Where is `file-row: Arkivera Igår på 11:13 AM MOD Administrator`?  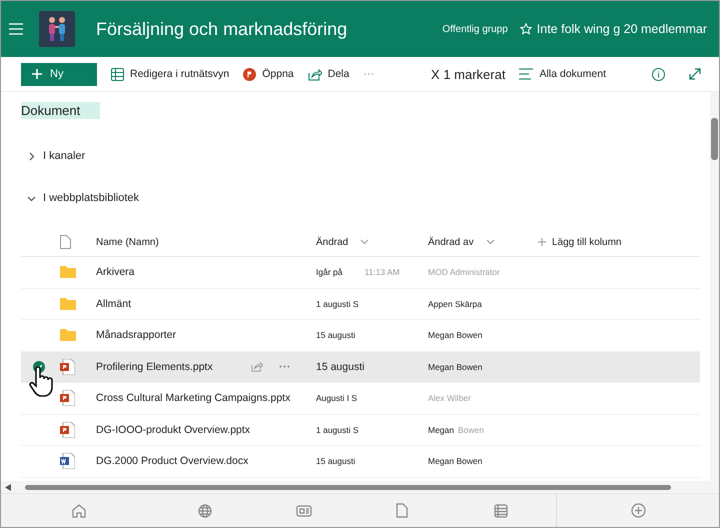 file-row: Arkivera Igår på 11:13 AM MOD Administrator is located at coordinates (360, 272).